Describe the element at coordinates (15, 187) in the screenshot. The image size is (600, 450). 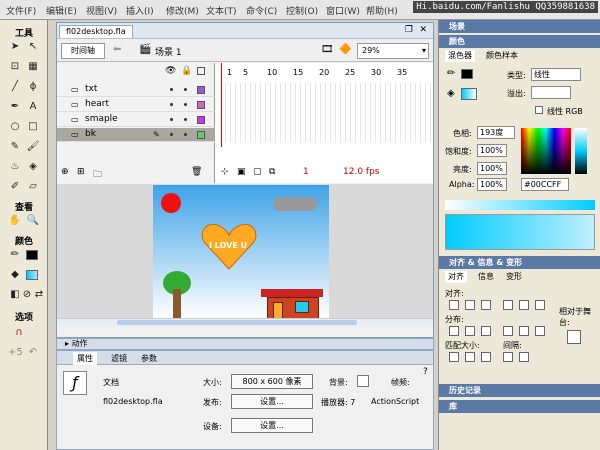
I see `eyedropper-icon: ✐` at that location.